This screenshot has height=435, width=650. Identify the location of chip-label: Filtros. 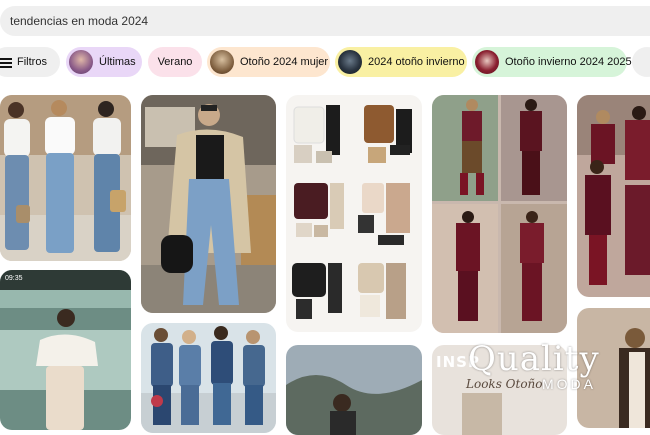
(32, 62).